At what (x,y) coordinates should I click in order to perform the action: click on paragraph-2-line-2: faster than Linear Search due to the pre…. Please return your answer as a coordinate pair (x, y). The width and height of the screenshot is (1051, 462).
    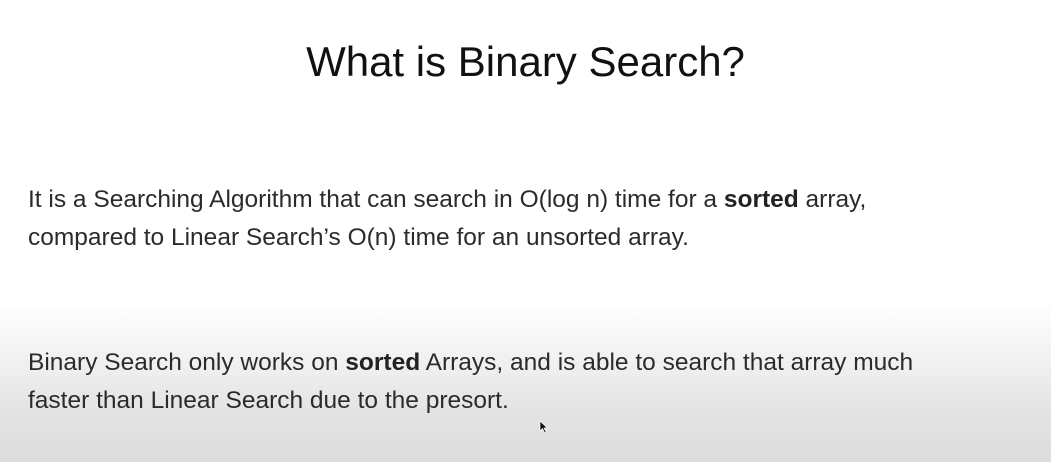
    Looking at the image, I should click on (268, 400).